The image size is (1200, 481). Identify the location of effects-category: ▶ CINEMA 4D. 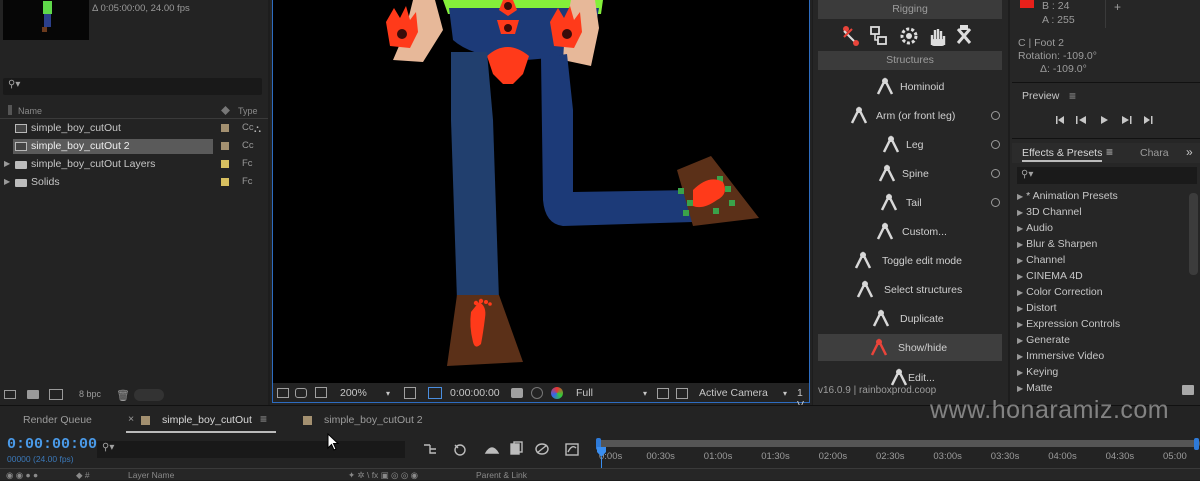
(1050, 276).